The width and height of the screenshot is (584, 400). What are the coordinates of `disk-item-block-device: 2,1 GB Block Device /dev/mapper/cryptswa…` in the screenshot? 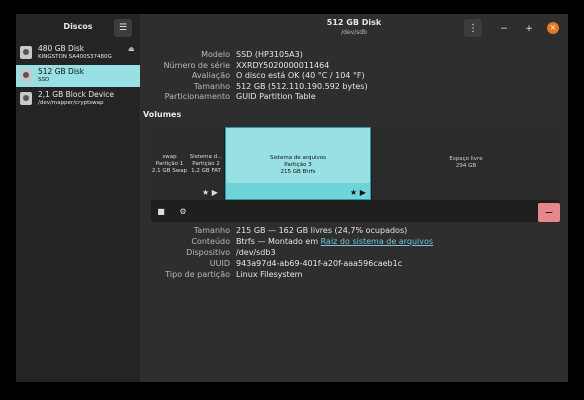 It's located at (78, 99).